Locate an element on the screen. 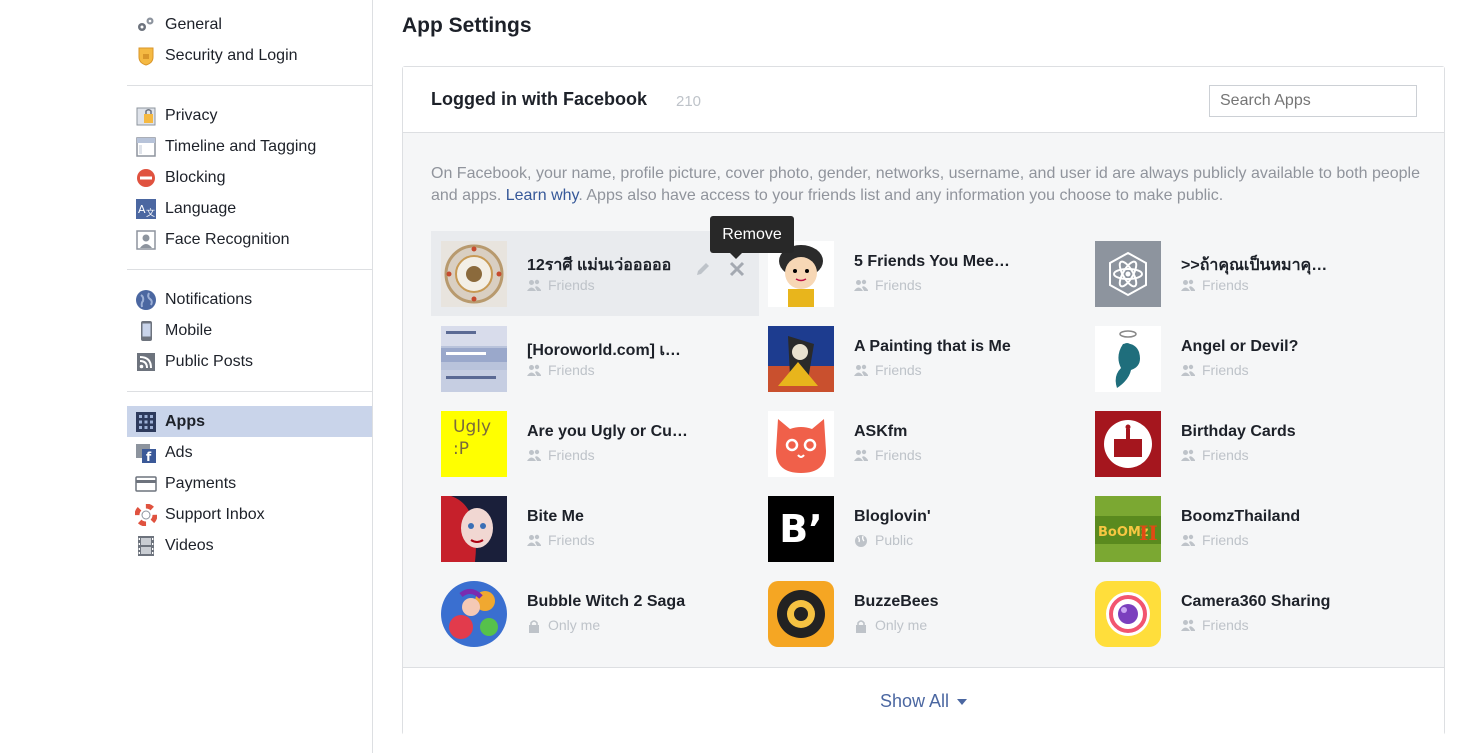 The height and width of the screenshot is (753, 1463). search-apps-input is located at coordinates (1313, 101).